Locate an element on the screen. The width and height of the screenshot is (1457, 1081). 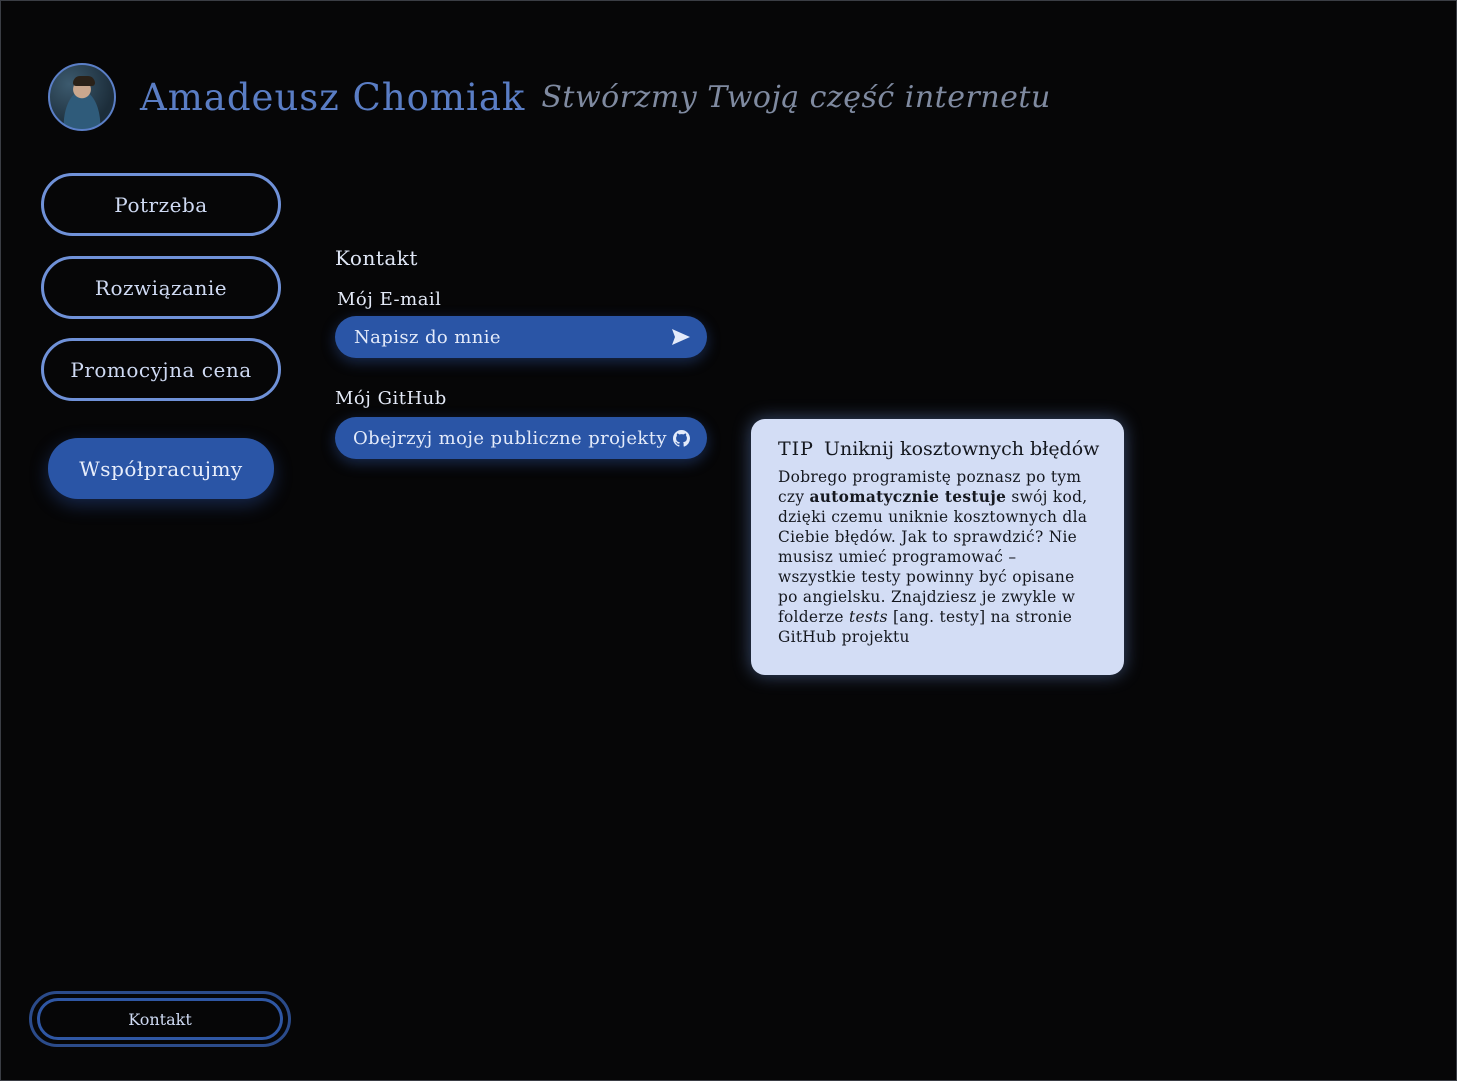
avatar is located at coordinates (82, 97).